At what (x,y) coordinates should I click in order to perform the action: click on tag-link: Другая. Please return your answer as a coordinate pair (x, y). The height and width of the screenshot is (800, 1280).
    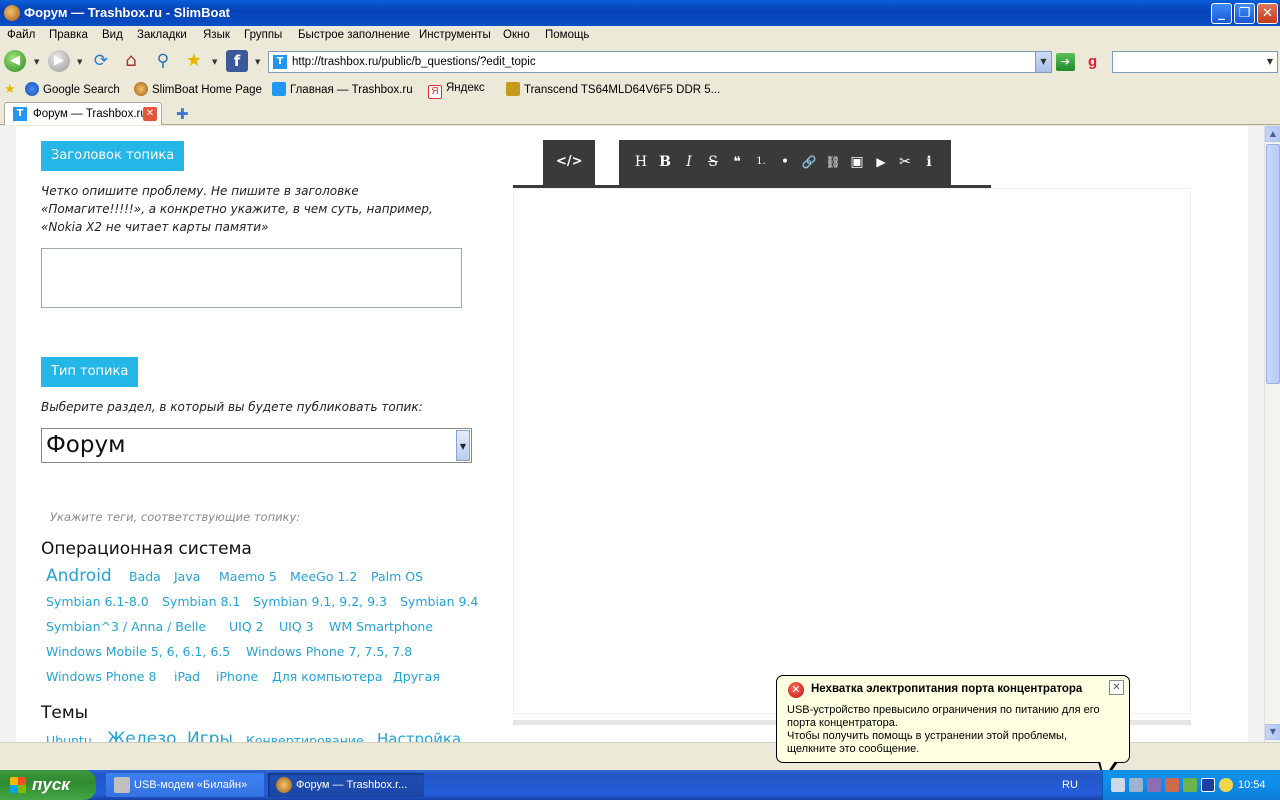
    Looking at the image, I should click on (416, 676).